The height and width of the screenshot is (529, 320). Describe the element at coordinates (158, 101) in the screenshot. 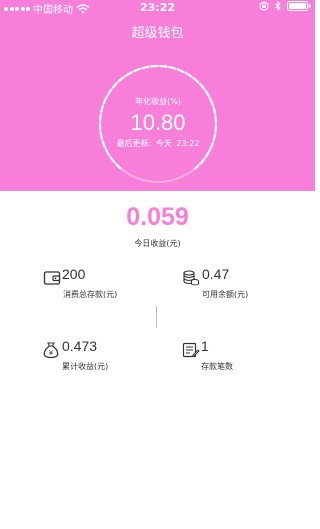

I see `annual-yield-label: 年化收益(%)` at that location.